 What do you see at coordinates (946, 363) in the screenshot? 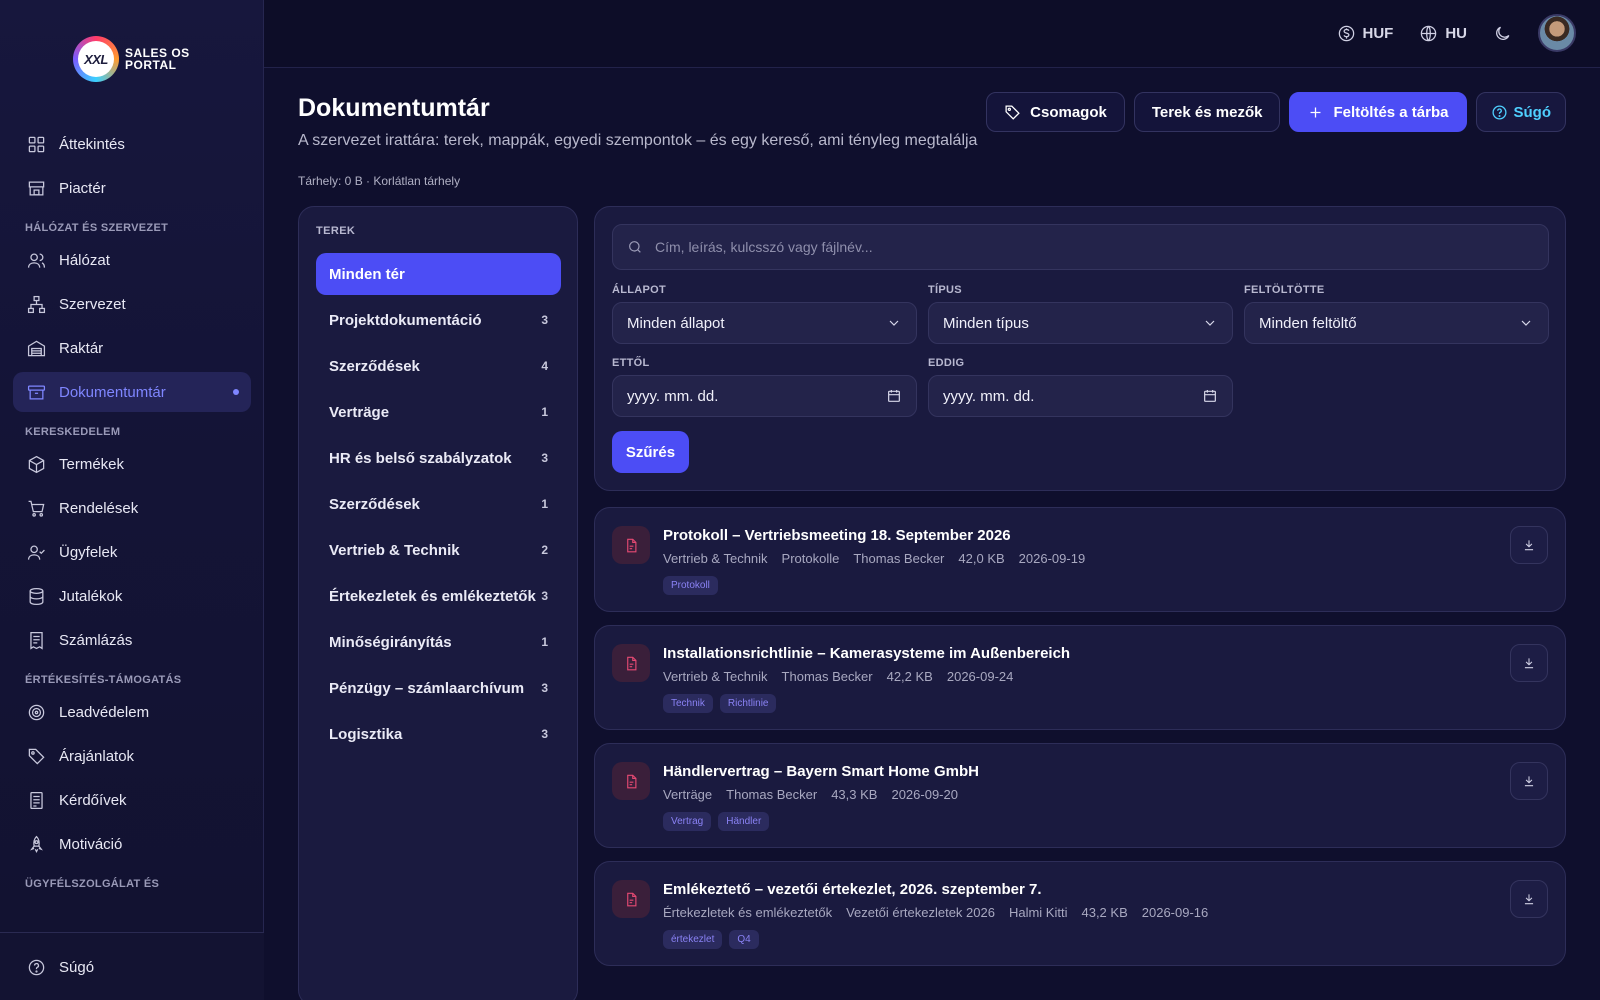
I see `to-date-label: EDDIG` at bounding box center [946, 363].